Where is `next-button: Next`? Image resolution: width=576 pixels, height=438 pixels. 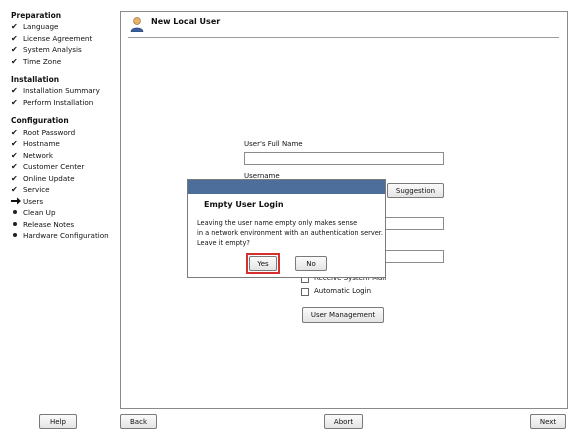
next-button: Next is located at coordinates (548, 421).